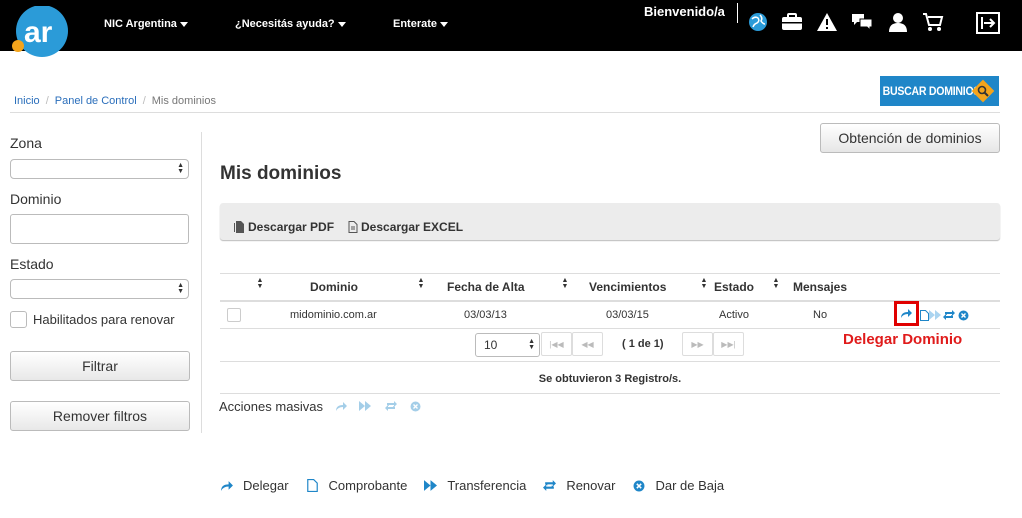 The width and height of the screenshot is (1022, 518). Describe the element at coordinates (485, 315) in the screenshot. I see `cell-fecha-alta: 03/03/13` at that location.